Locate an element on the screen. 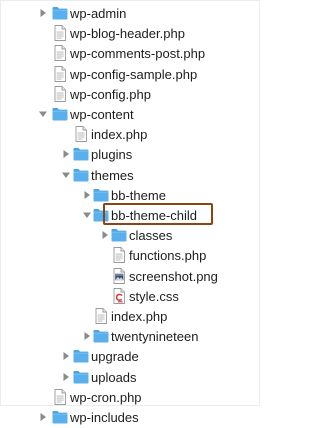 The image size is (320, 428). tree-folder-row: uploads is located at coordinates (130, 377).